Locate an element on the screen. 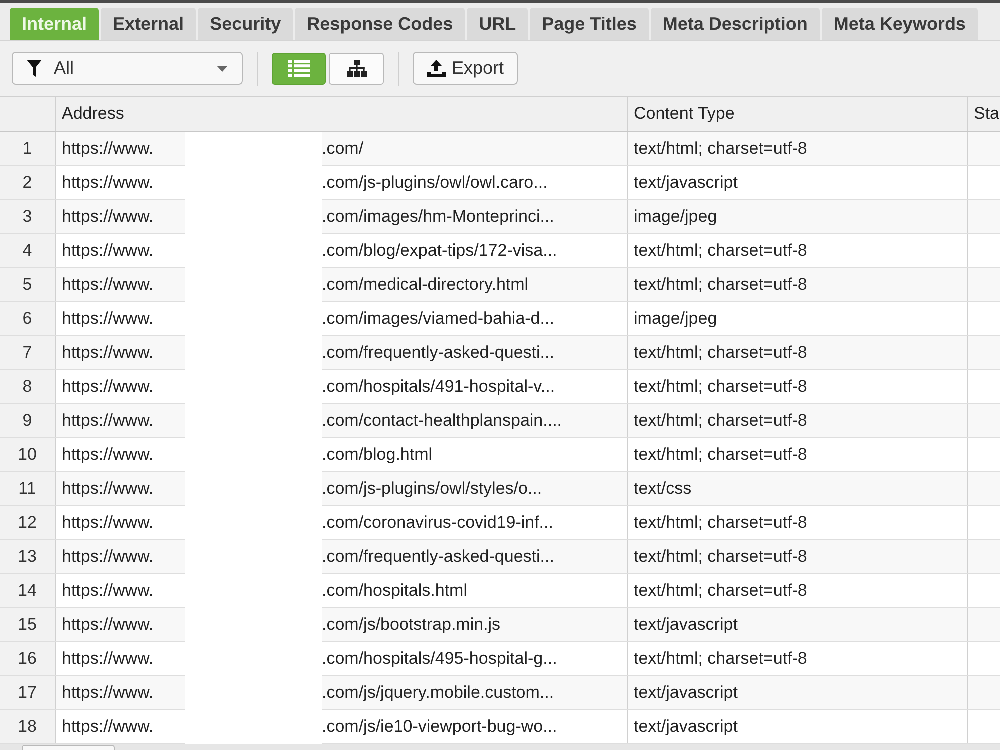 This screenshot has height=750, width=1000. url-path: .com/hospitals.html is located at coordinates (395, 591).